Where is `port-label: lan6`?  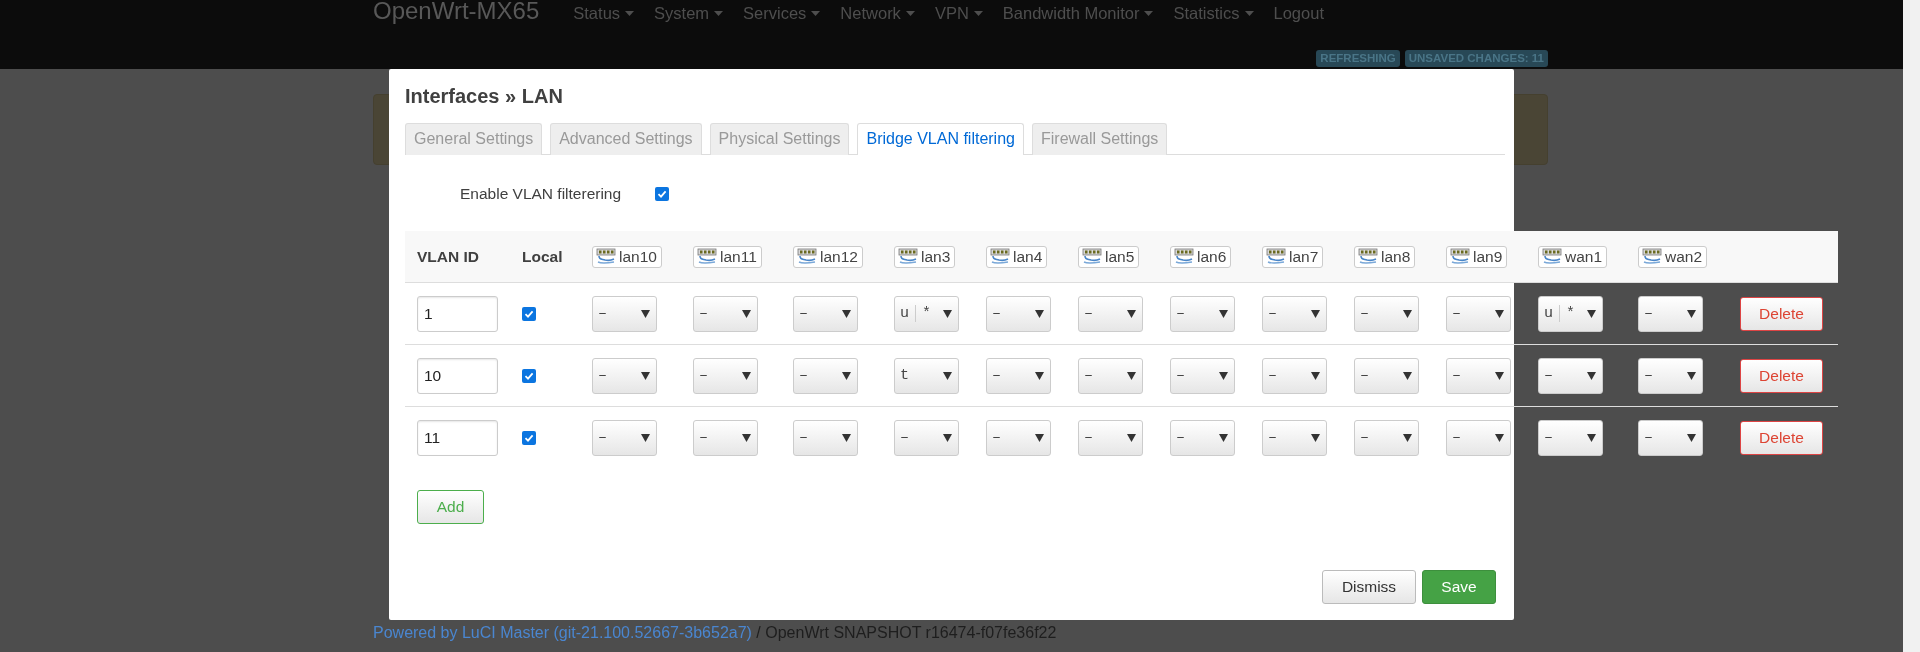 port-label: lan6 is located at coordinates (1201, 256).